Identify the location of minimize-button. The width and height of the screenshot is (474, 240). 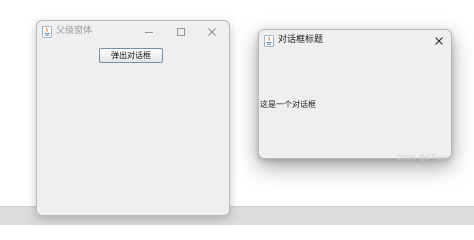
(149, 32).